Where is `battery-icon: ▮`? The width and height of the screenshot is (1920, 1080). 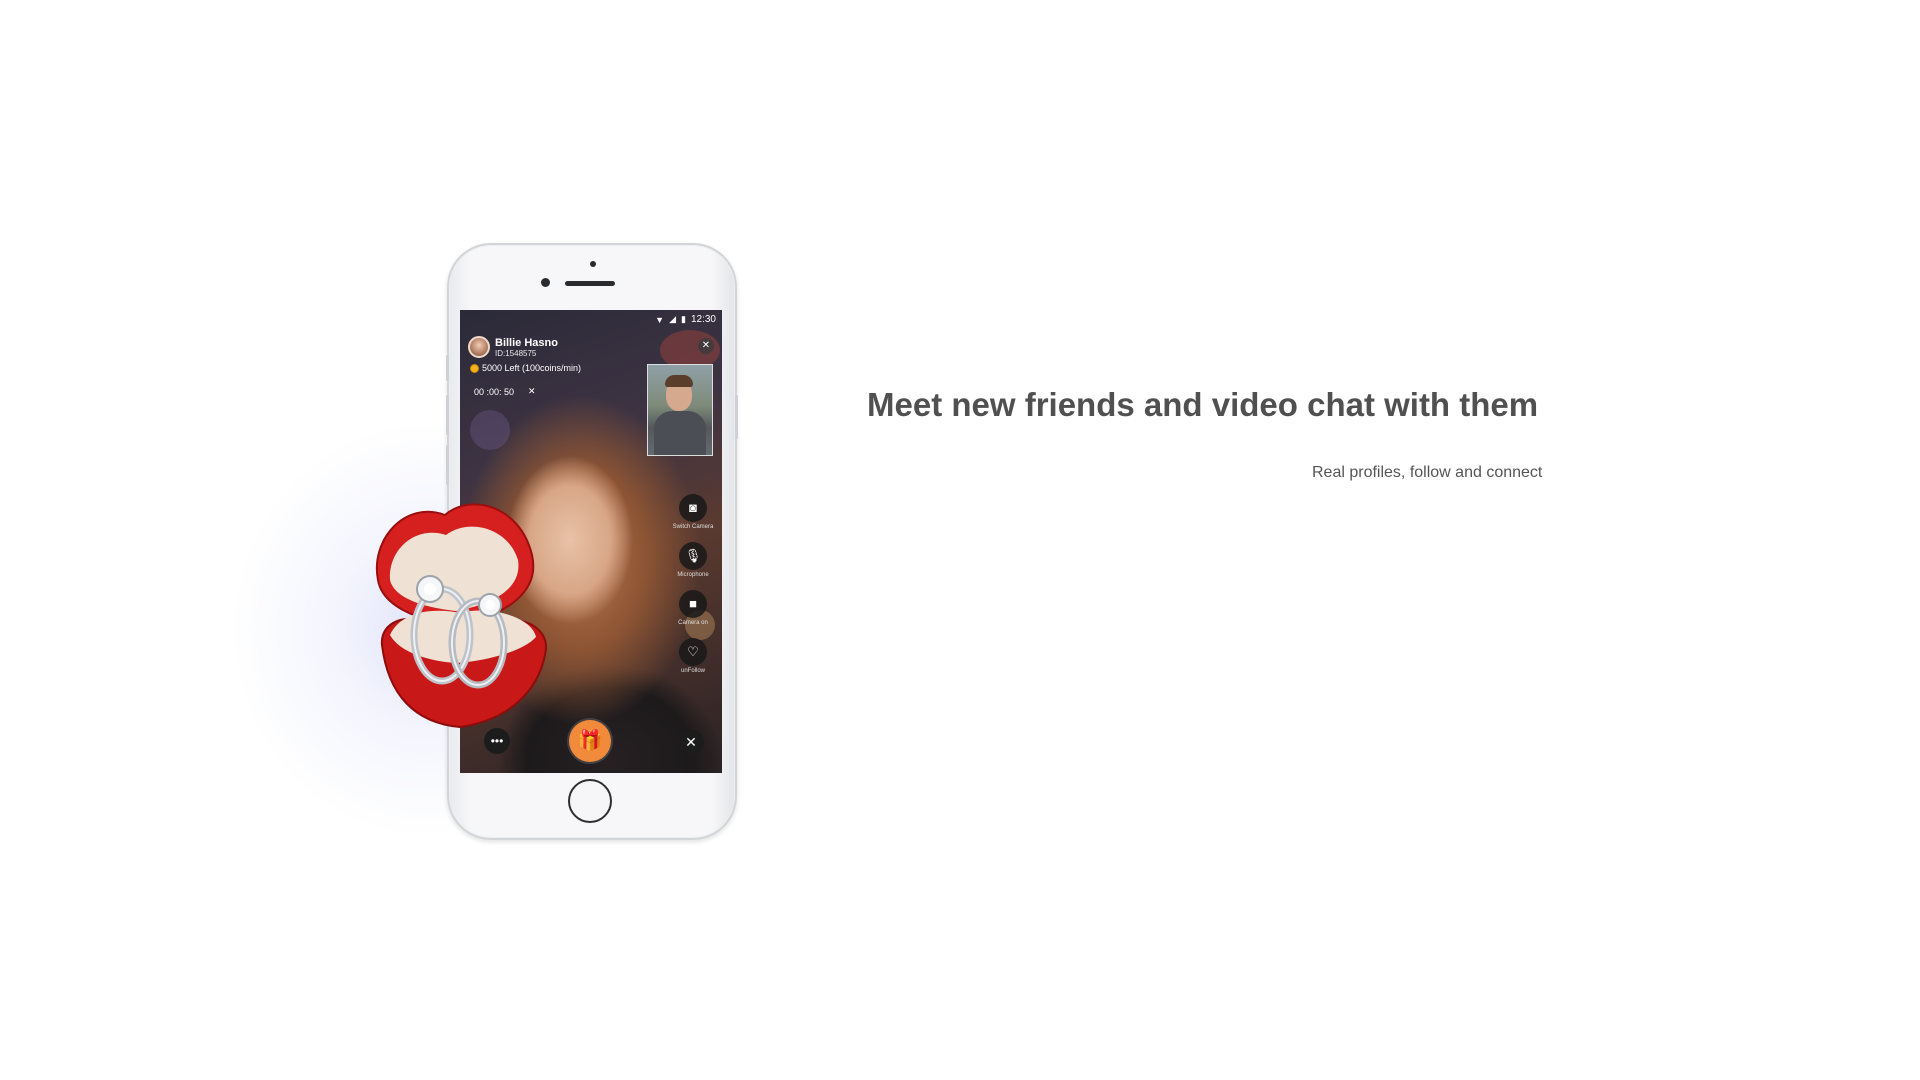 battery-icon: ▮ is located at coordinates (683, 319).